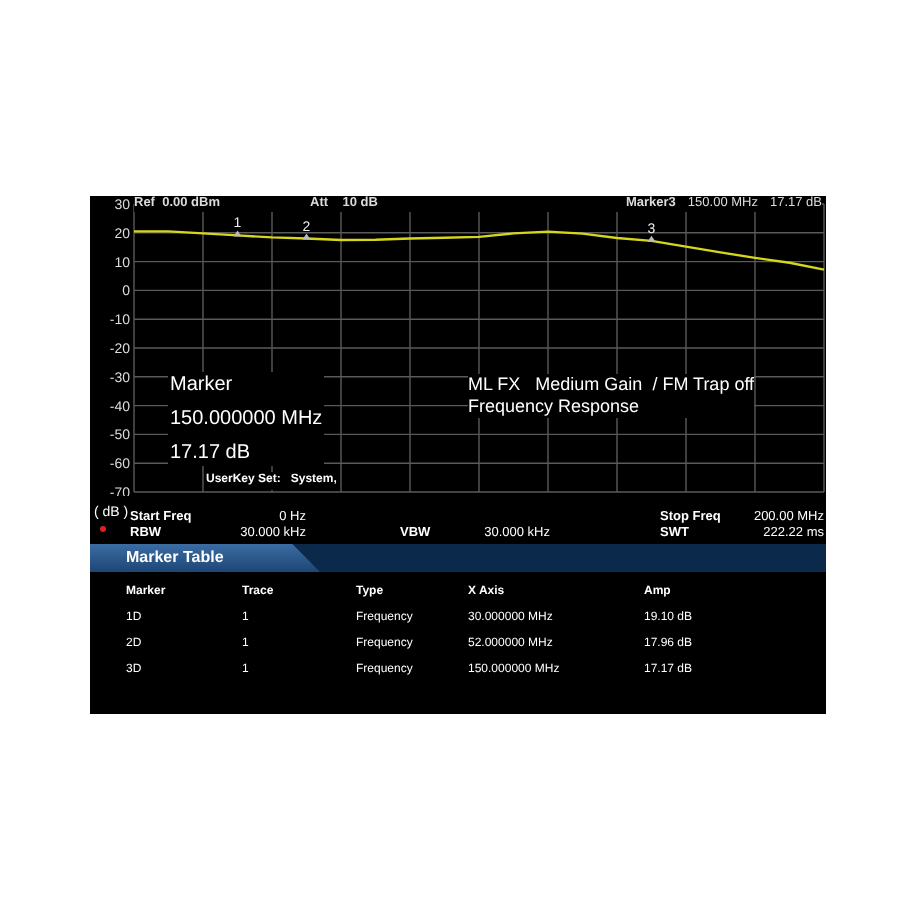  Describe the element at coordinates (175, 558) in the screenshot. I see `table-title: Marker Table` at that location.